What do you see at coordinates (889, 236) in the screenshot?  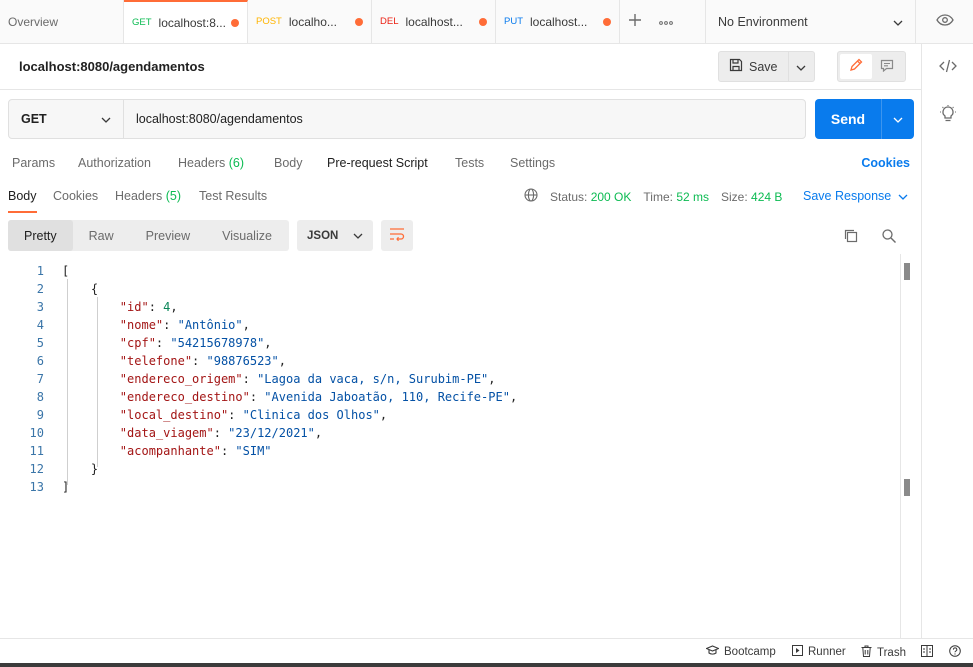 I see `search-icon` at bounding box center [889, 236].